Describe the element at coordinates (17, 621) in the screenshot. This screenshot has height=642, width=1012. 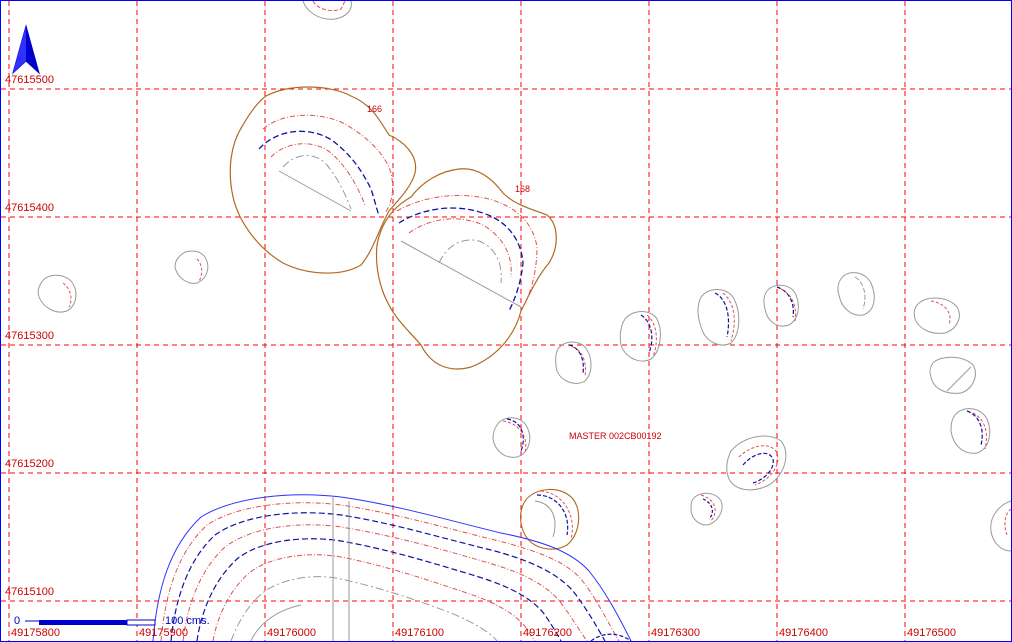
I see `scale-bar-zero-label: 0` at that location.